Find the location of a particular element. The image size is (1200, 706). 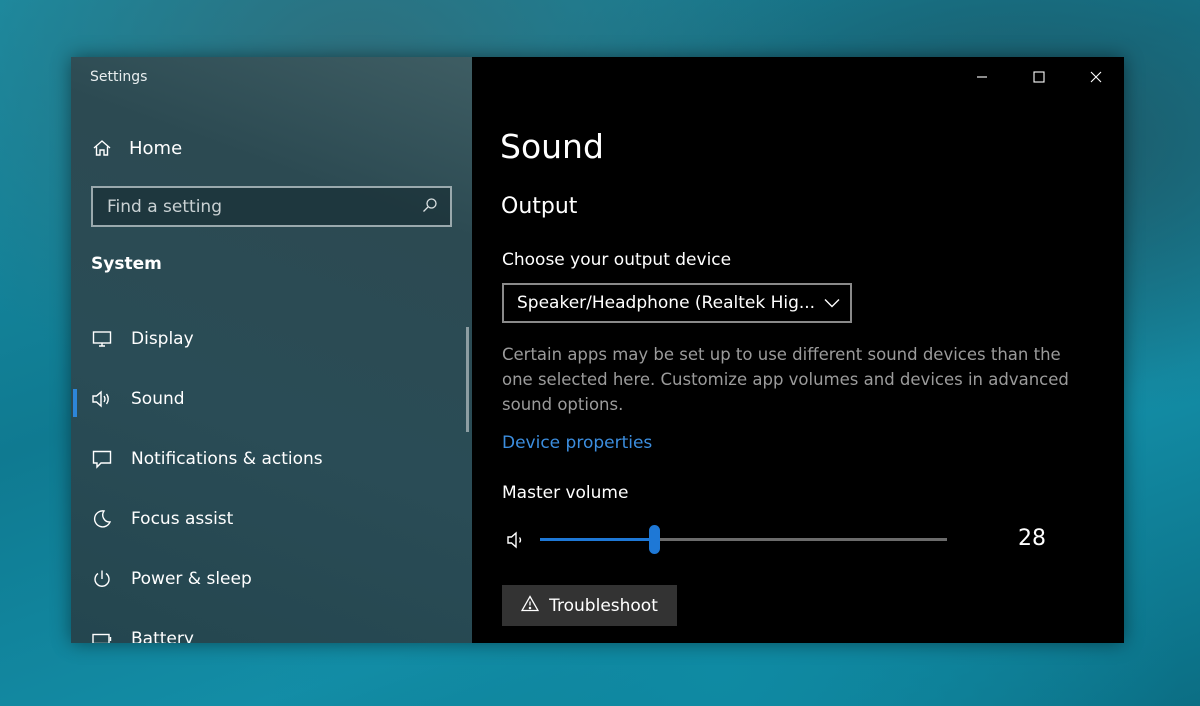

page-title: Sound is located at coordinates (552, 146).